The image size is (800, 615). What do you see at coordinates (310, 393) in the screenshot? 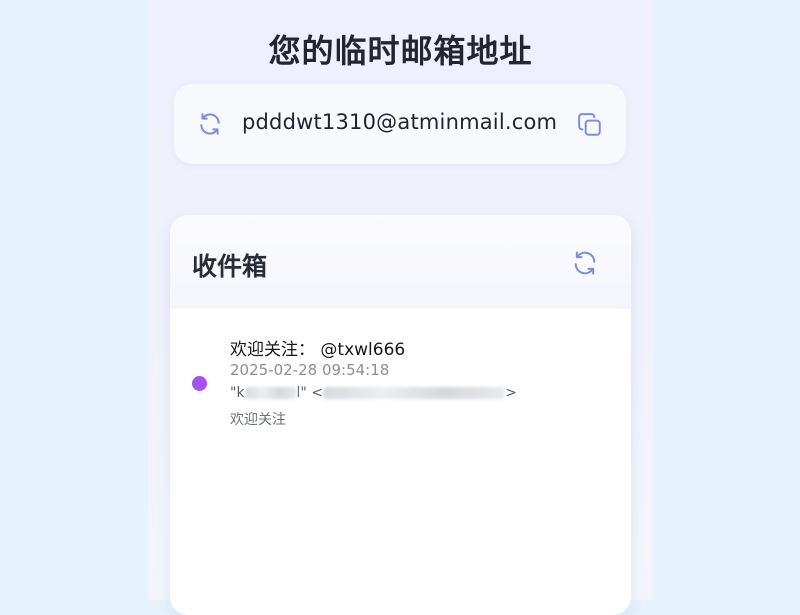
I see `sender-mid: l" <` at bounding box center [310, 393].